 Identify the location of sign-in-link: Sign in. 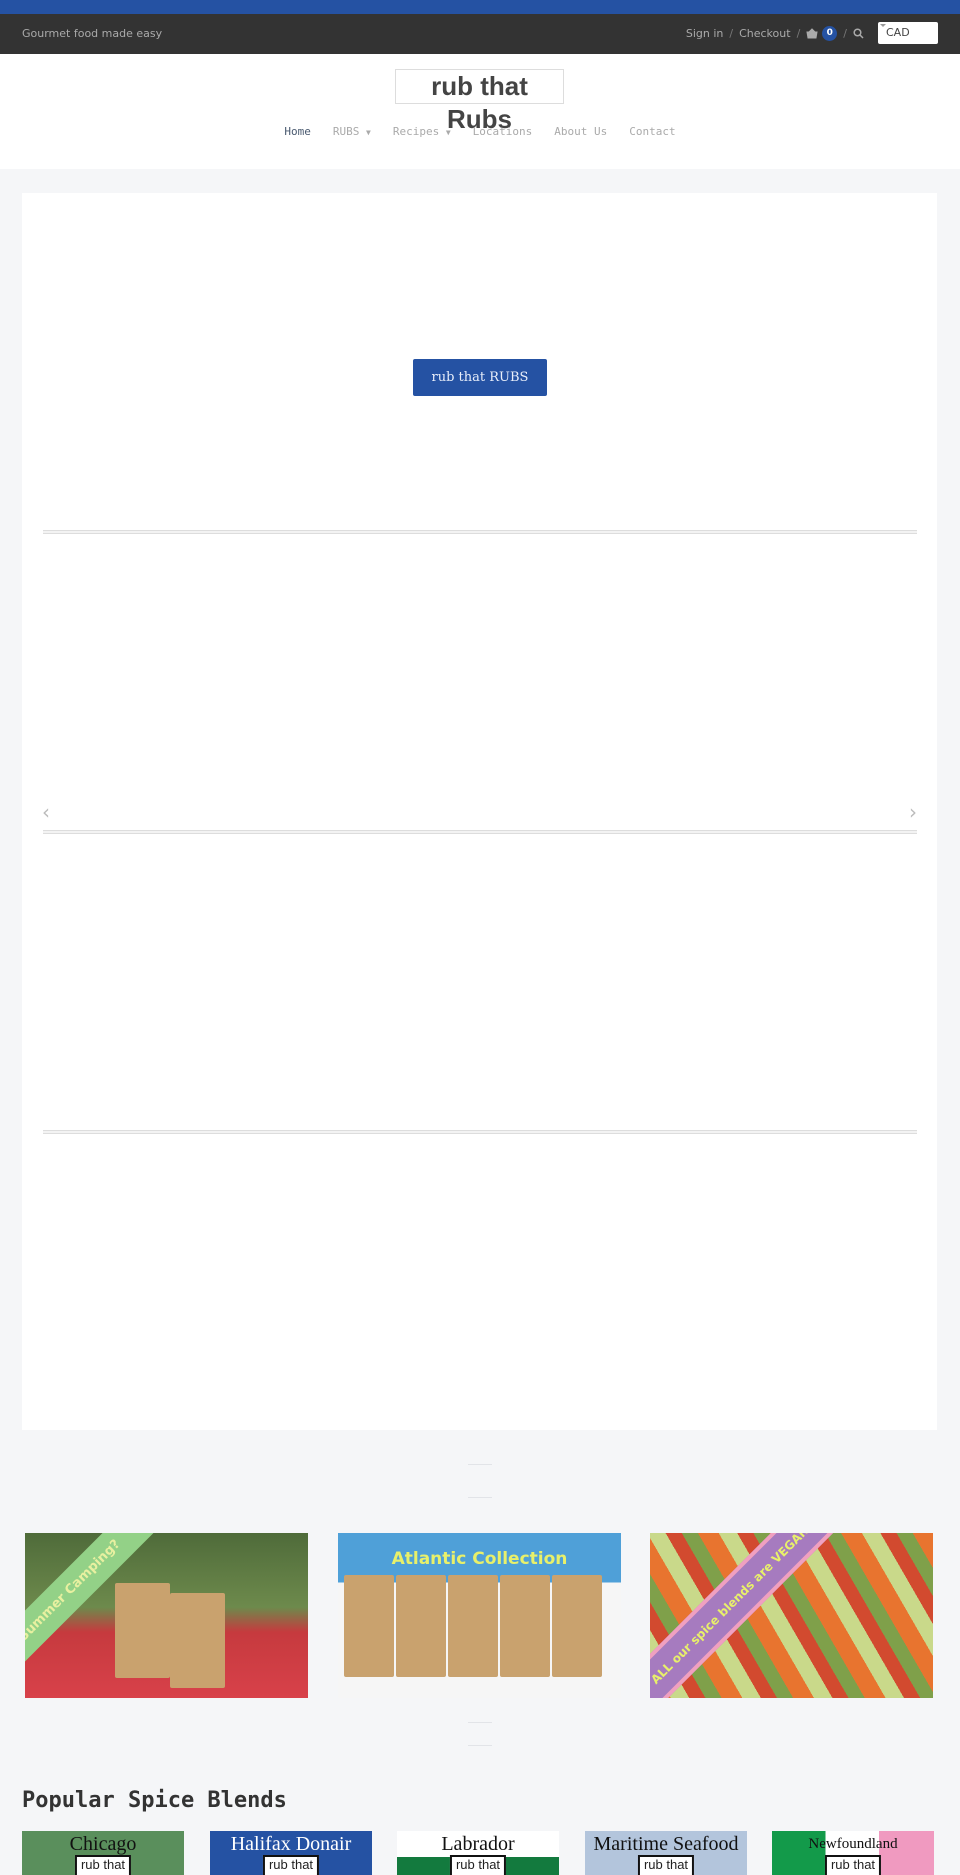
(705, 33).